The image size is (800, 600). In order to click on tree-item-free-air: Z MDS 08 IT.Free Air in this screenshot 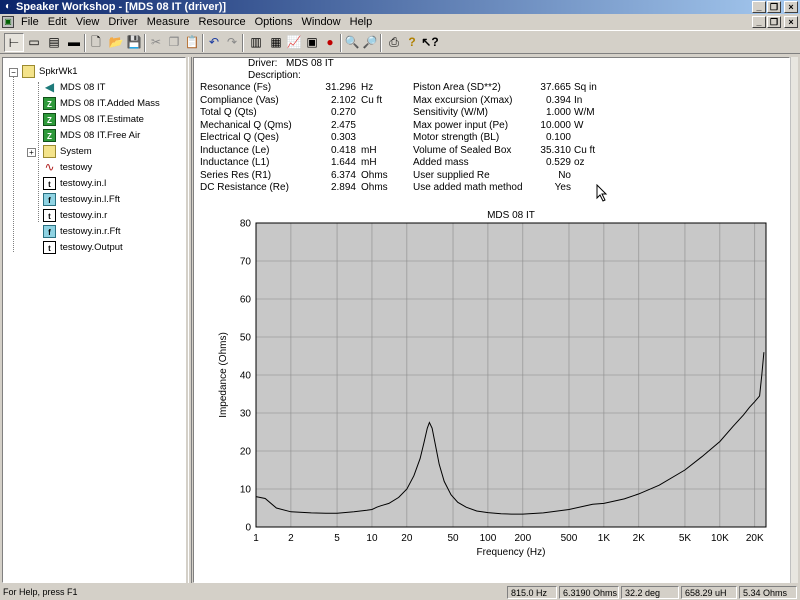, I will do `click(91, 136)`.